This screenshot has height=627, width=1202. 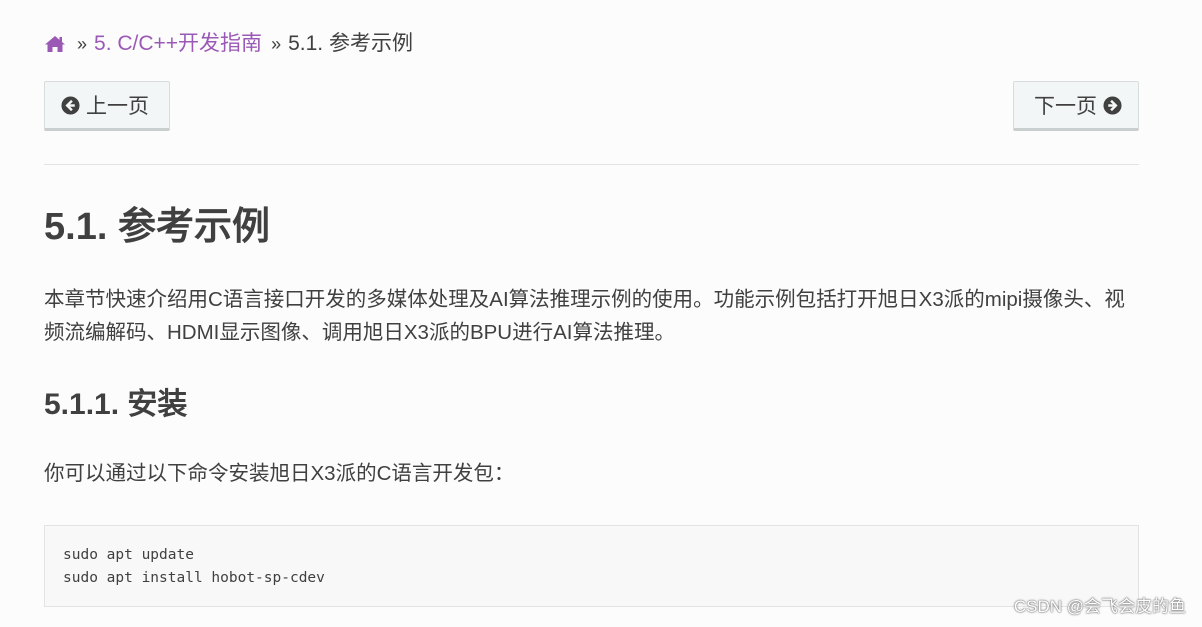 I want to click on next-page-label: 下一页, so click(x=1065, y=106).